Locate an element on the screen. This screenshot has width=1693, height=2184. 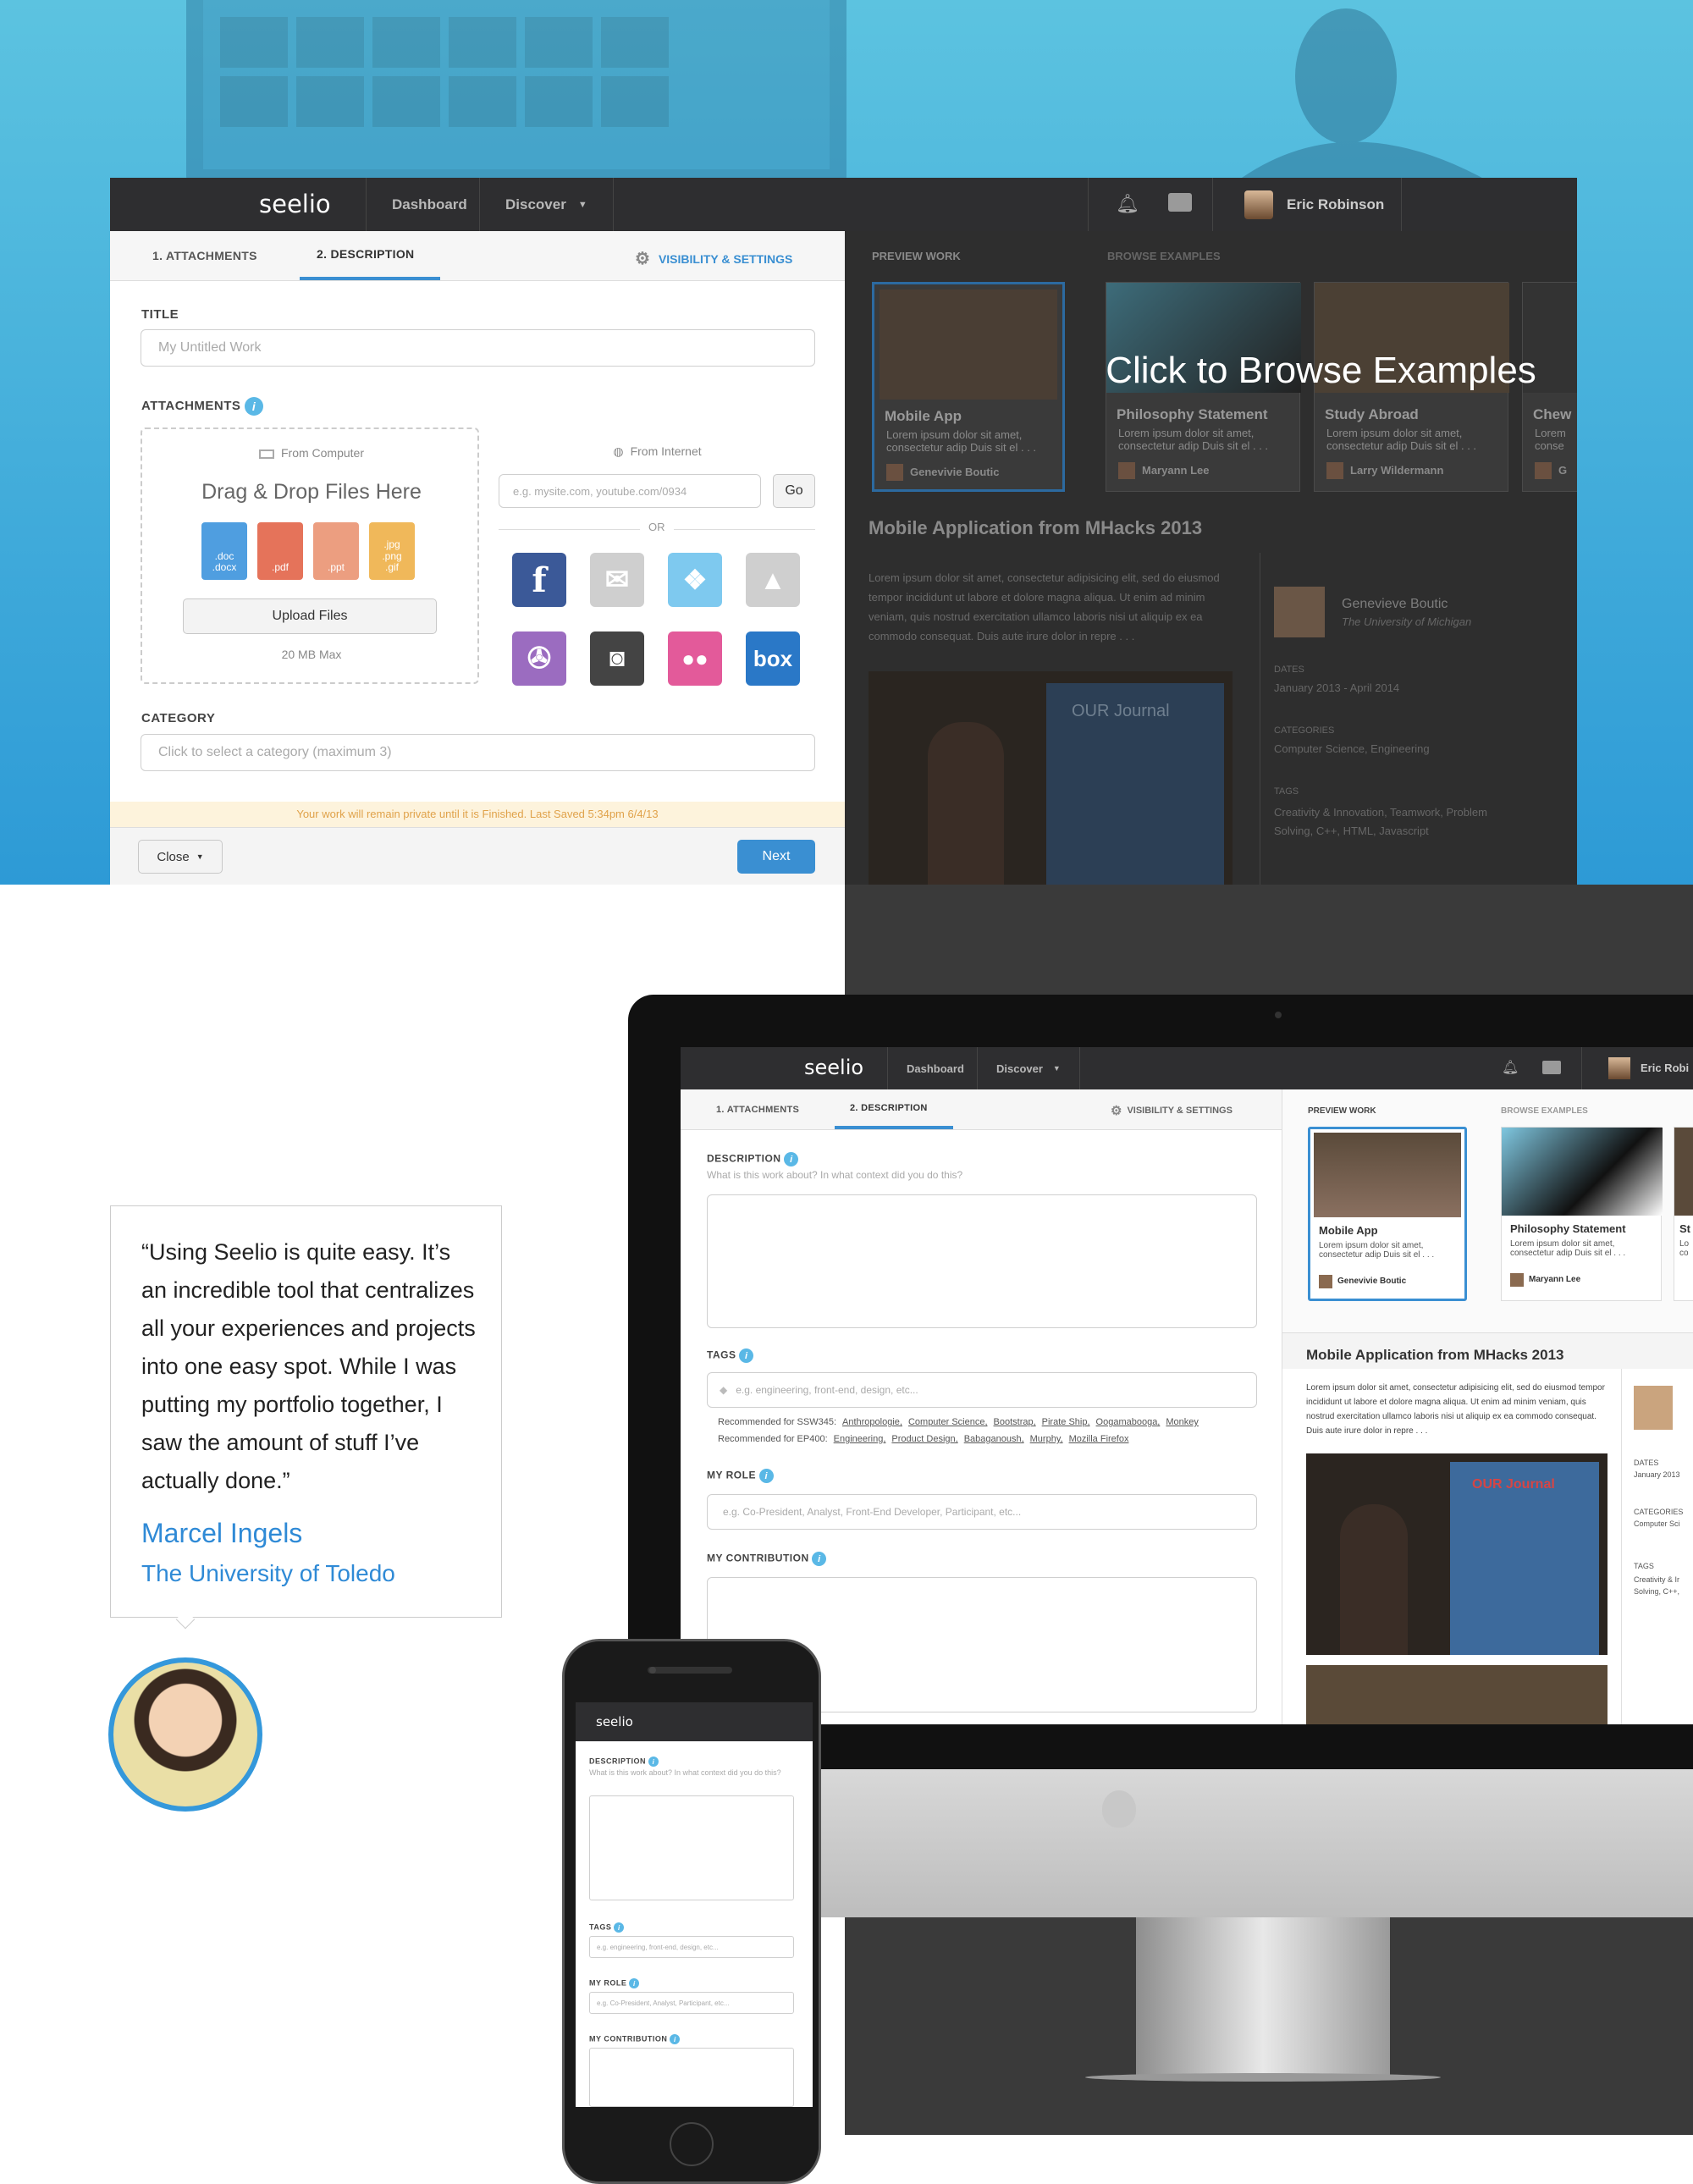
author-avatar is located at coordinates (1653, 1408).